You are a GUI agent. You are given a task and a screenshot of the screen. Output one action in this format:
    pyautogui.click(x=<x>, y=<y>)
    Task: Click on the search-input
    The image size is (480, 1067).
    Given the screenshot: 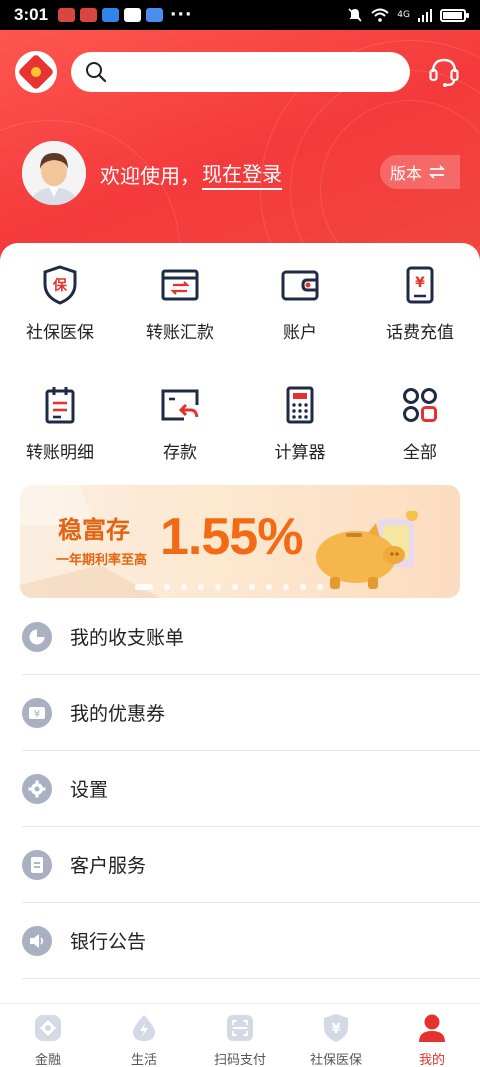 What is the action you would take?
    pyautogui.click(x=255, y=72)
    